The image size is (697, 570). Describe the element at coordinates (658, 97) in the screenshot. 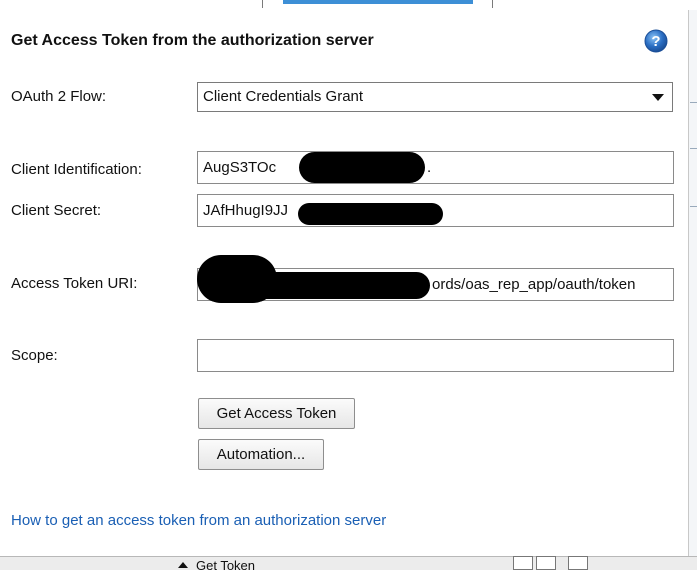

I see `chevron-down-icon` at that location.